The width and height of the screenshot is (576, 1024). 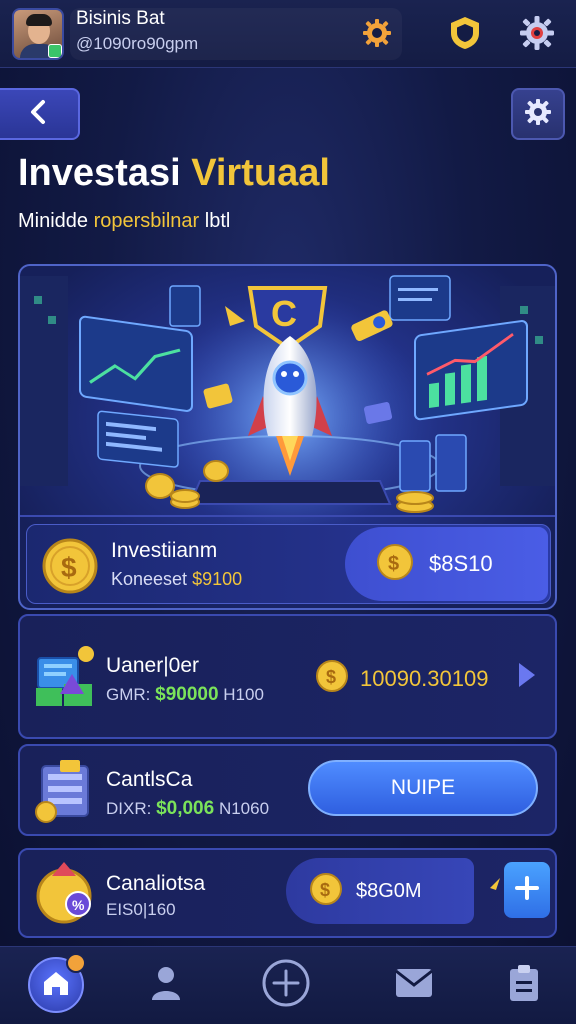 What do you see at coordinates (288, 34) in the screenshot?
I see `top-bar: Bisinis Bat @1090ro90gpm` at bounding box center [288, 34].